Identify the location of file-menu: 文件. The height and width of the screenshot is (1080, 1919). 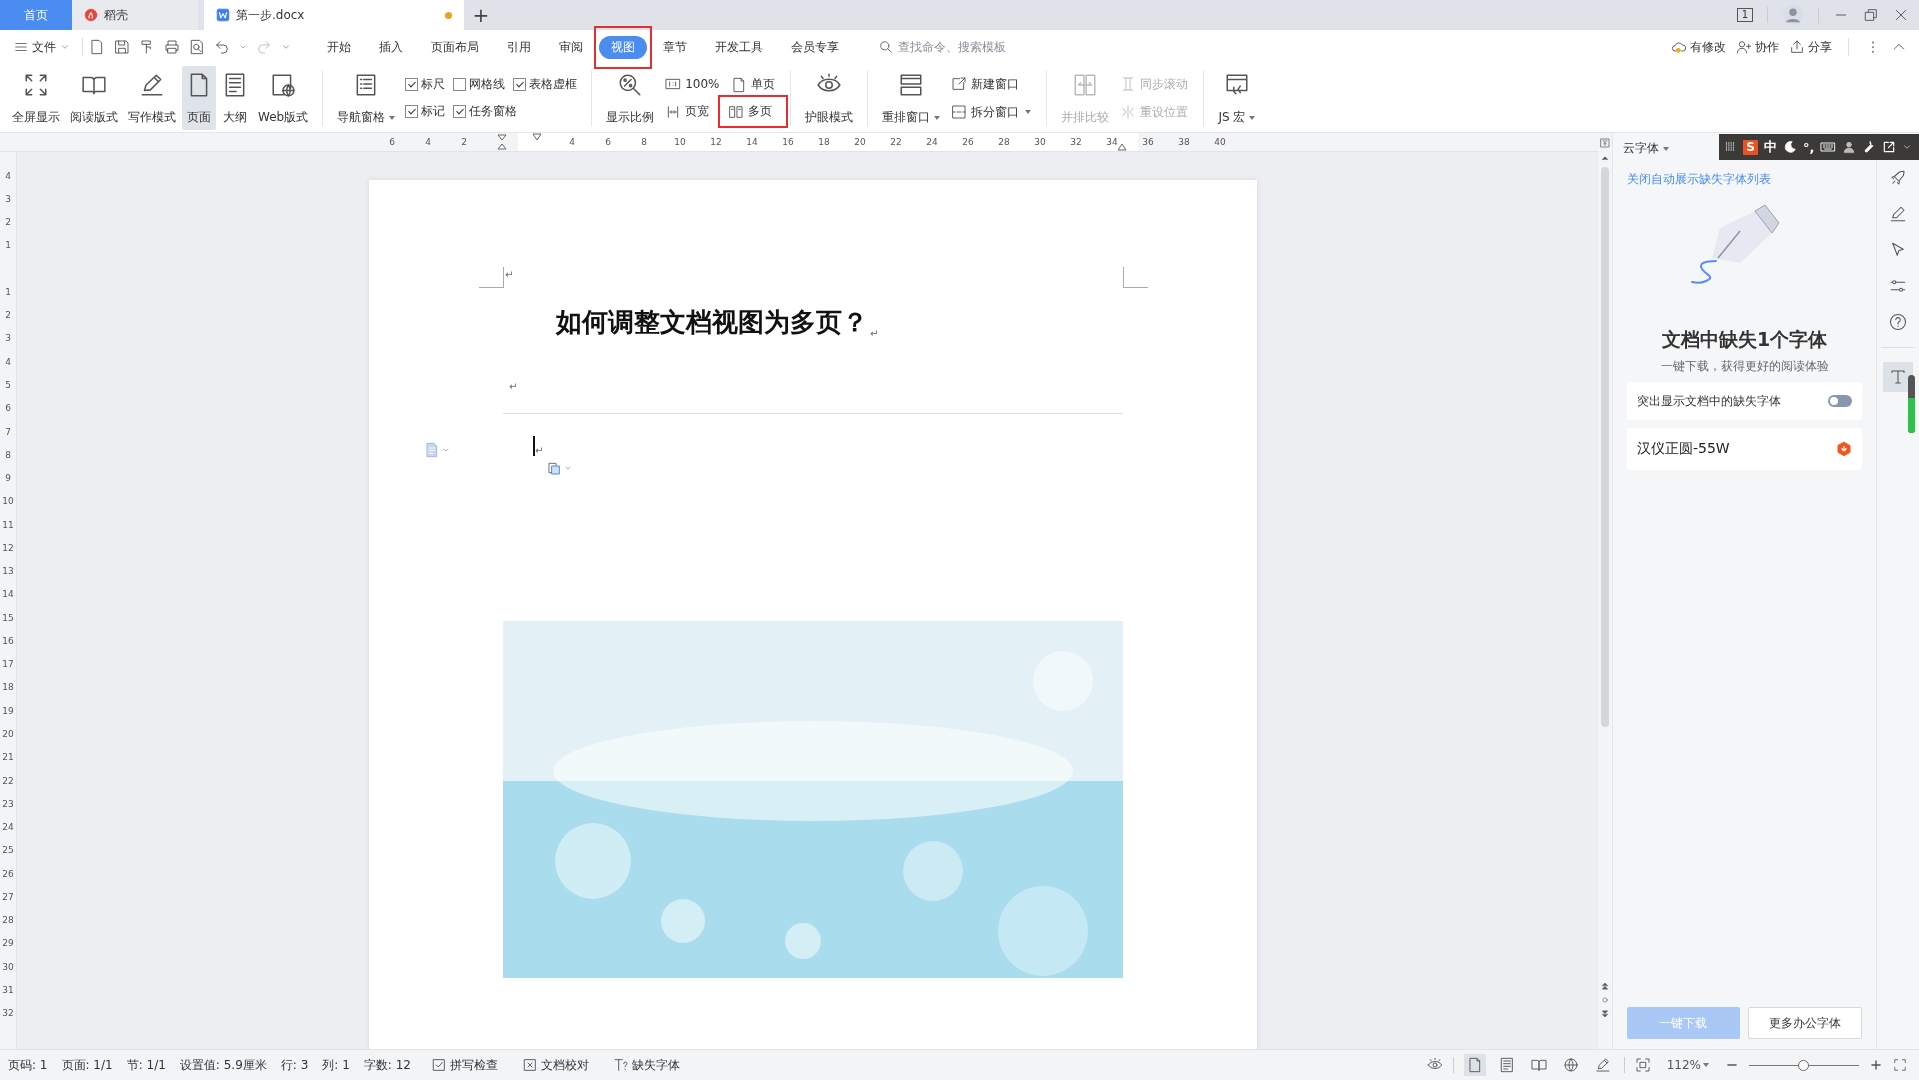
(44, 47).